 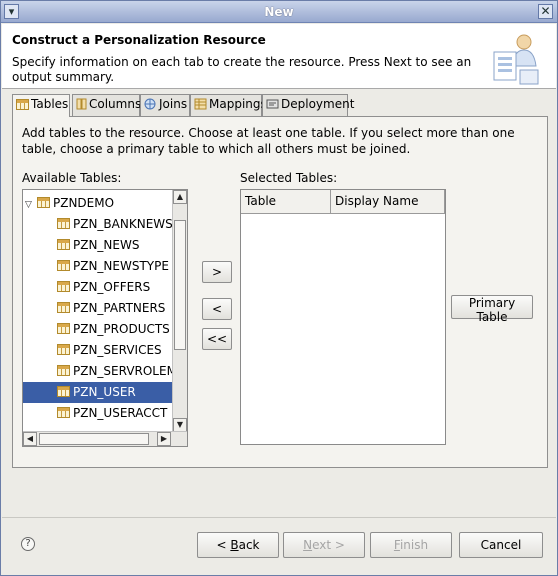 What do you see at coordinates (50, 104) in the screenshot?
I see `tab-tables-label: Tables` at bounding box center [50, 104].